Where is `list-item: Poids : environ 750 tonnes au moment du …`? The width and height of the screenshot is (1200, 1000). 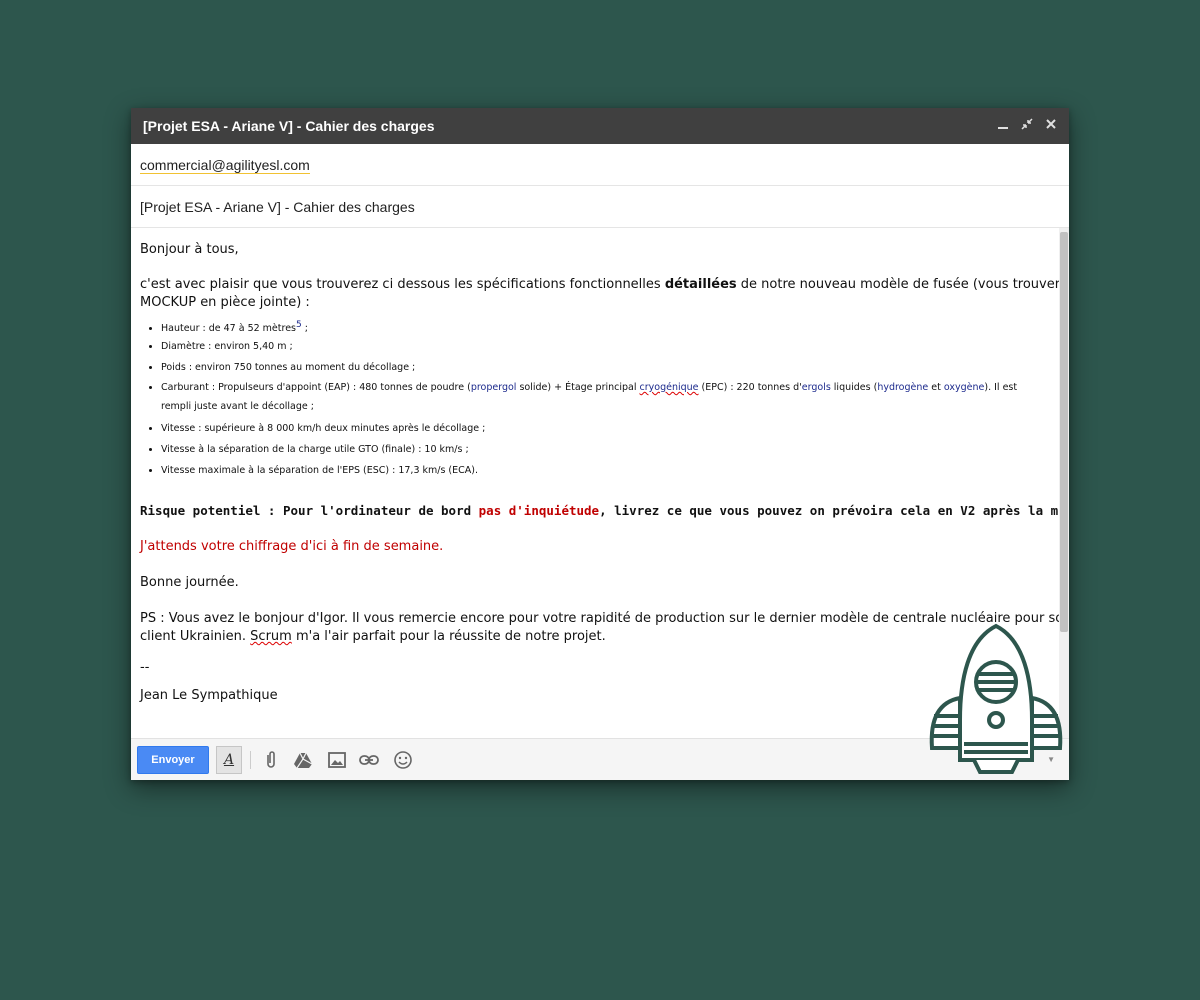 list-item: Poids : environ 750 tonnes au moment du … is located at coordinates (591, 367).